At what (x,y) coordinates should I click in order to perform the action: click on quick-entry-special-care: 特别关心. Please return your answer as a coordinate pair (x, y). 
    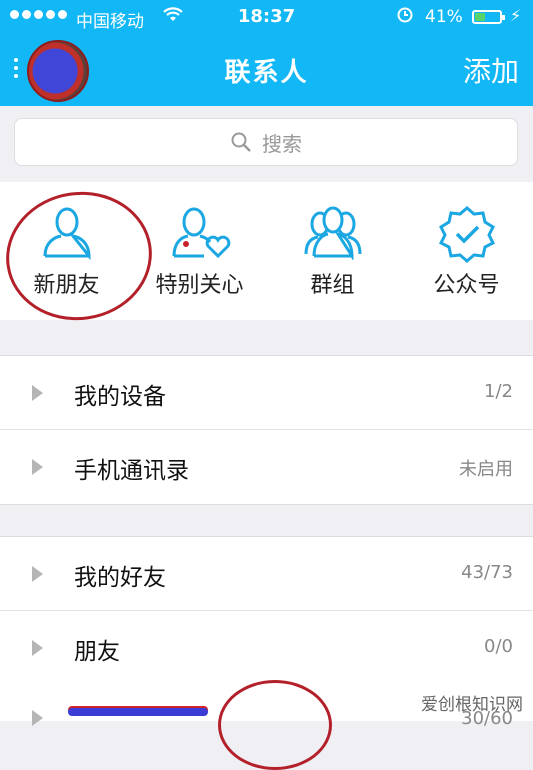
    Looking at the image, I should click on (199, 251).